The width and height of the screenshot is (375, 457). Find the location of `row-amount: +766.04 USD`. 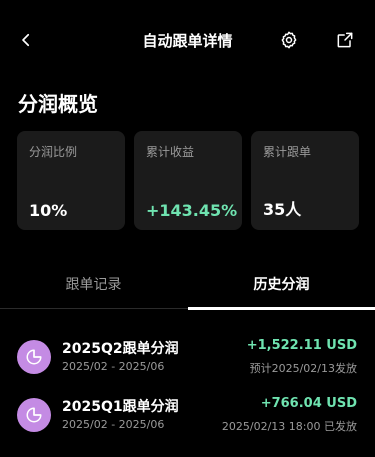

row-amount: +766.04 USD is located at coordinates (308, 403).